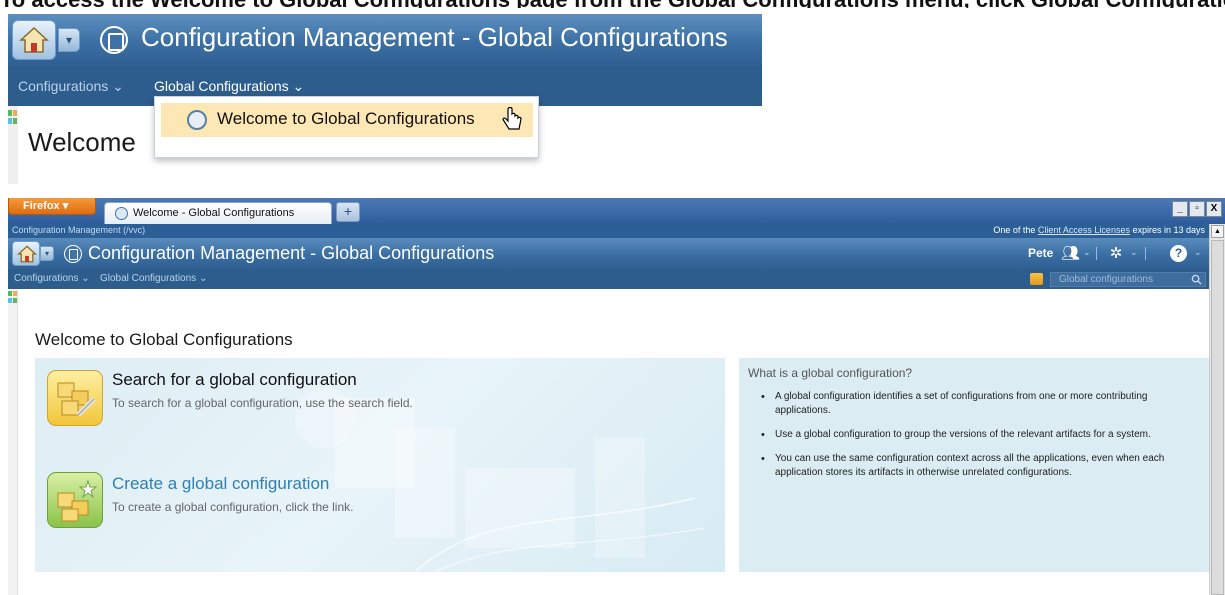  Describe the element at coordinates (1070, 254) in the screenshot. I see `people-icon: 👥︎` at that location.